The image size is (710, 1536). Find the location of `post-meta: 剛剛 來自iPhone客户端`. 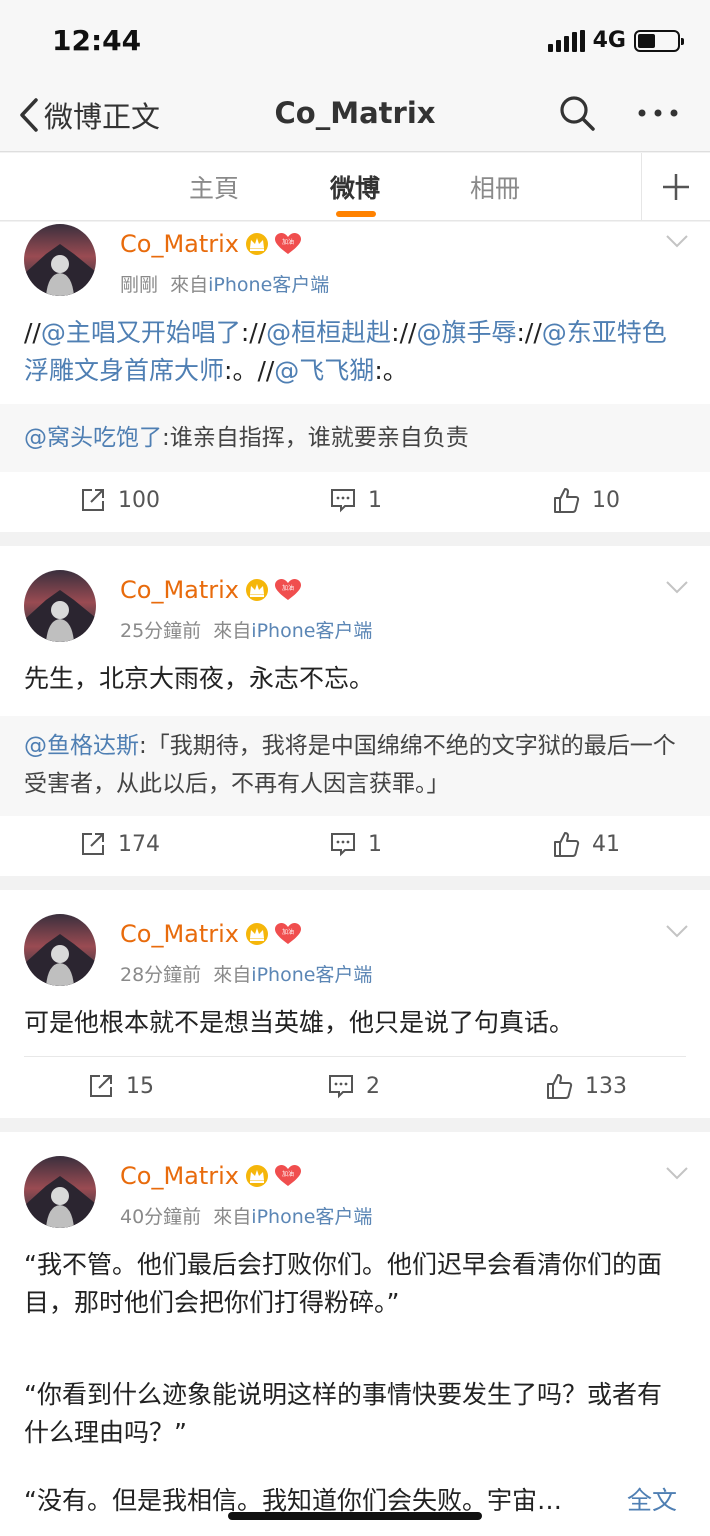

post-meta: 剛剛 來自iPhone客户端 is located at coordinates (224, 283).